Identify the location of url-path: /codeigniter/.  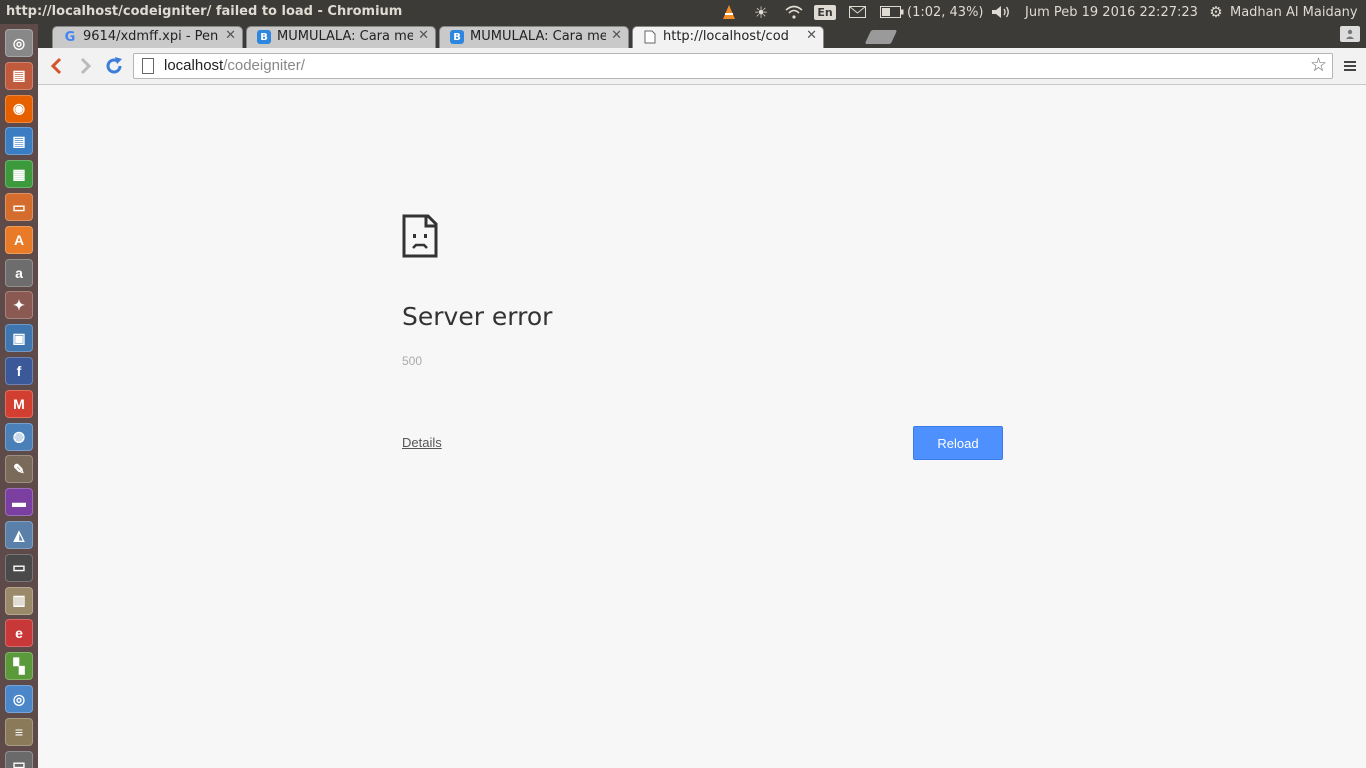
(264, 65).